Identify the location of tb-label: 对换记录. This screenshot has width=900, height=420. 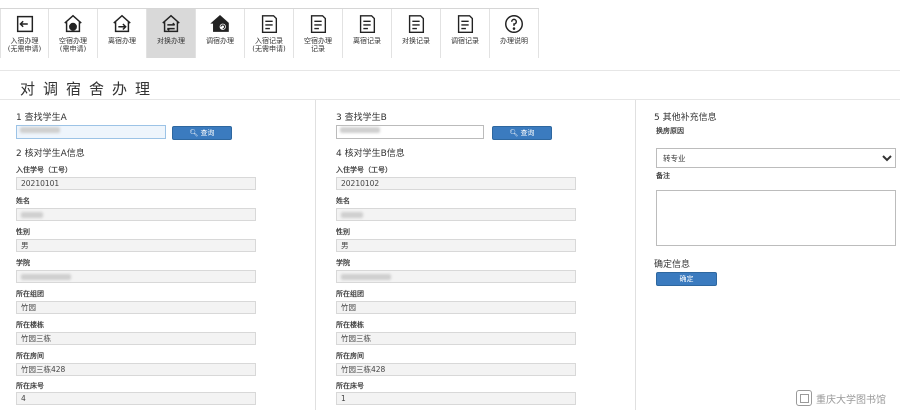
(416, 41).